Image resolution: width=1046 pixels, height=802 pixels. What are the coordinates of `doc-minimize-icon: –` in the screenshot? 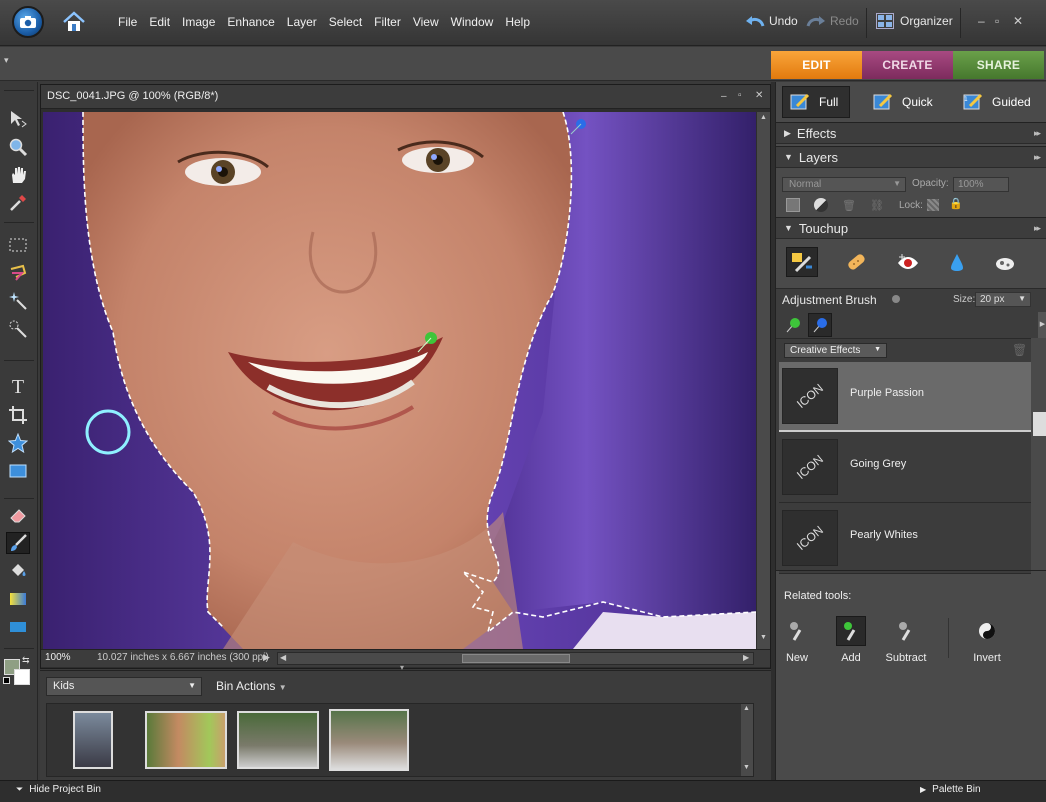 It's located at (724, 96).